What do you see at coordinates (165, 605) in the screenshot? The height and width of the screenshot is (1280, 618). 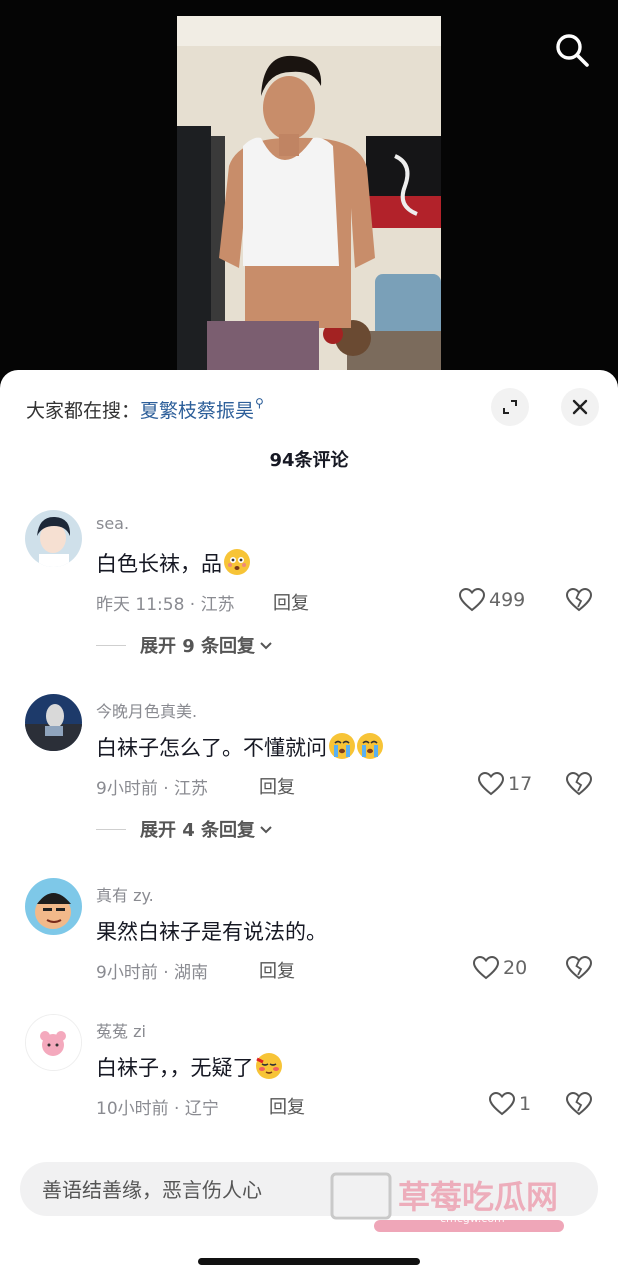 I see `comment-meta: 昨天 11:58 · 江苏` at bounding box center [165, 605].